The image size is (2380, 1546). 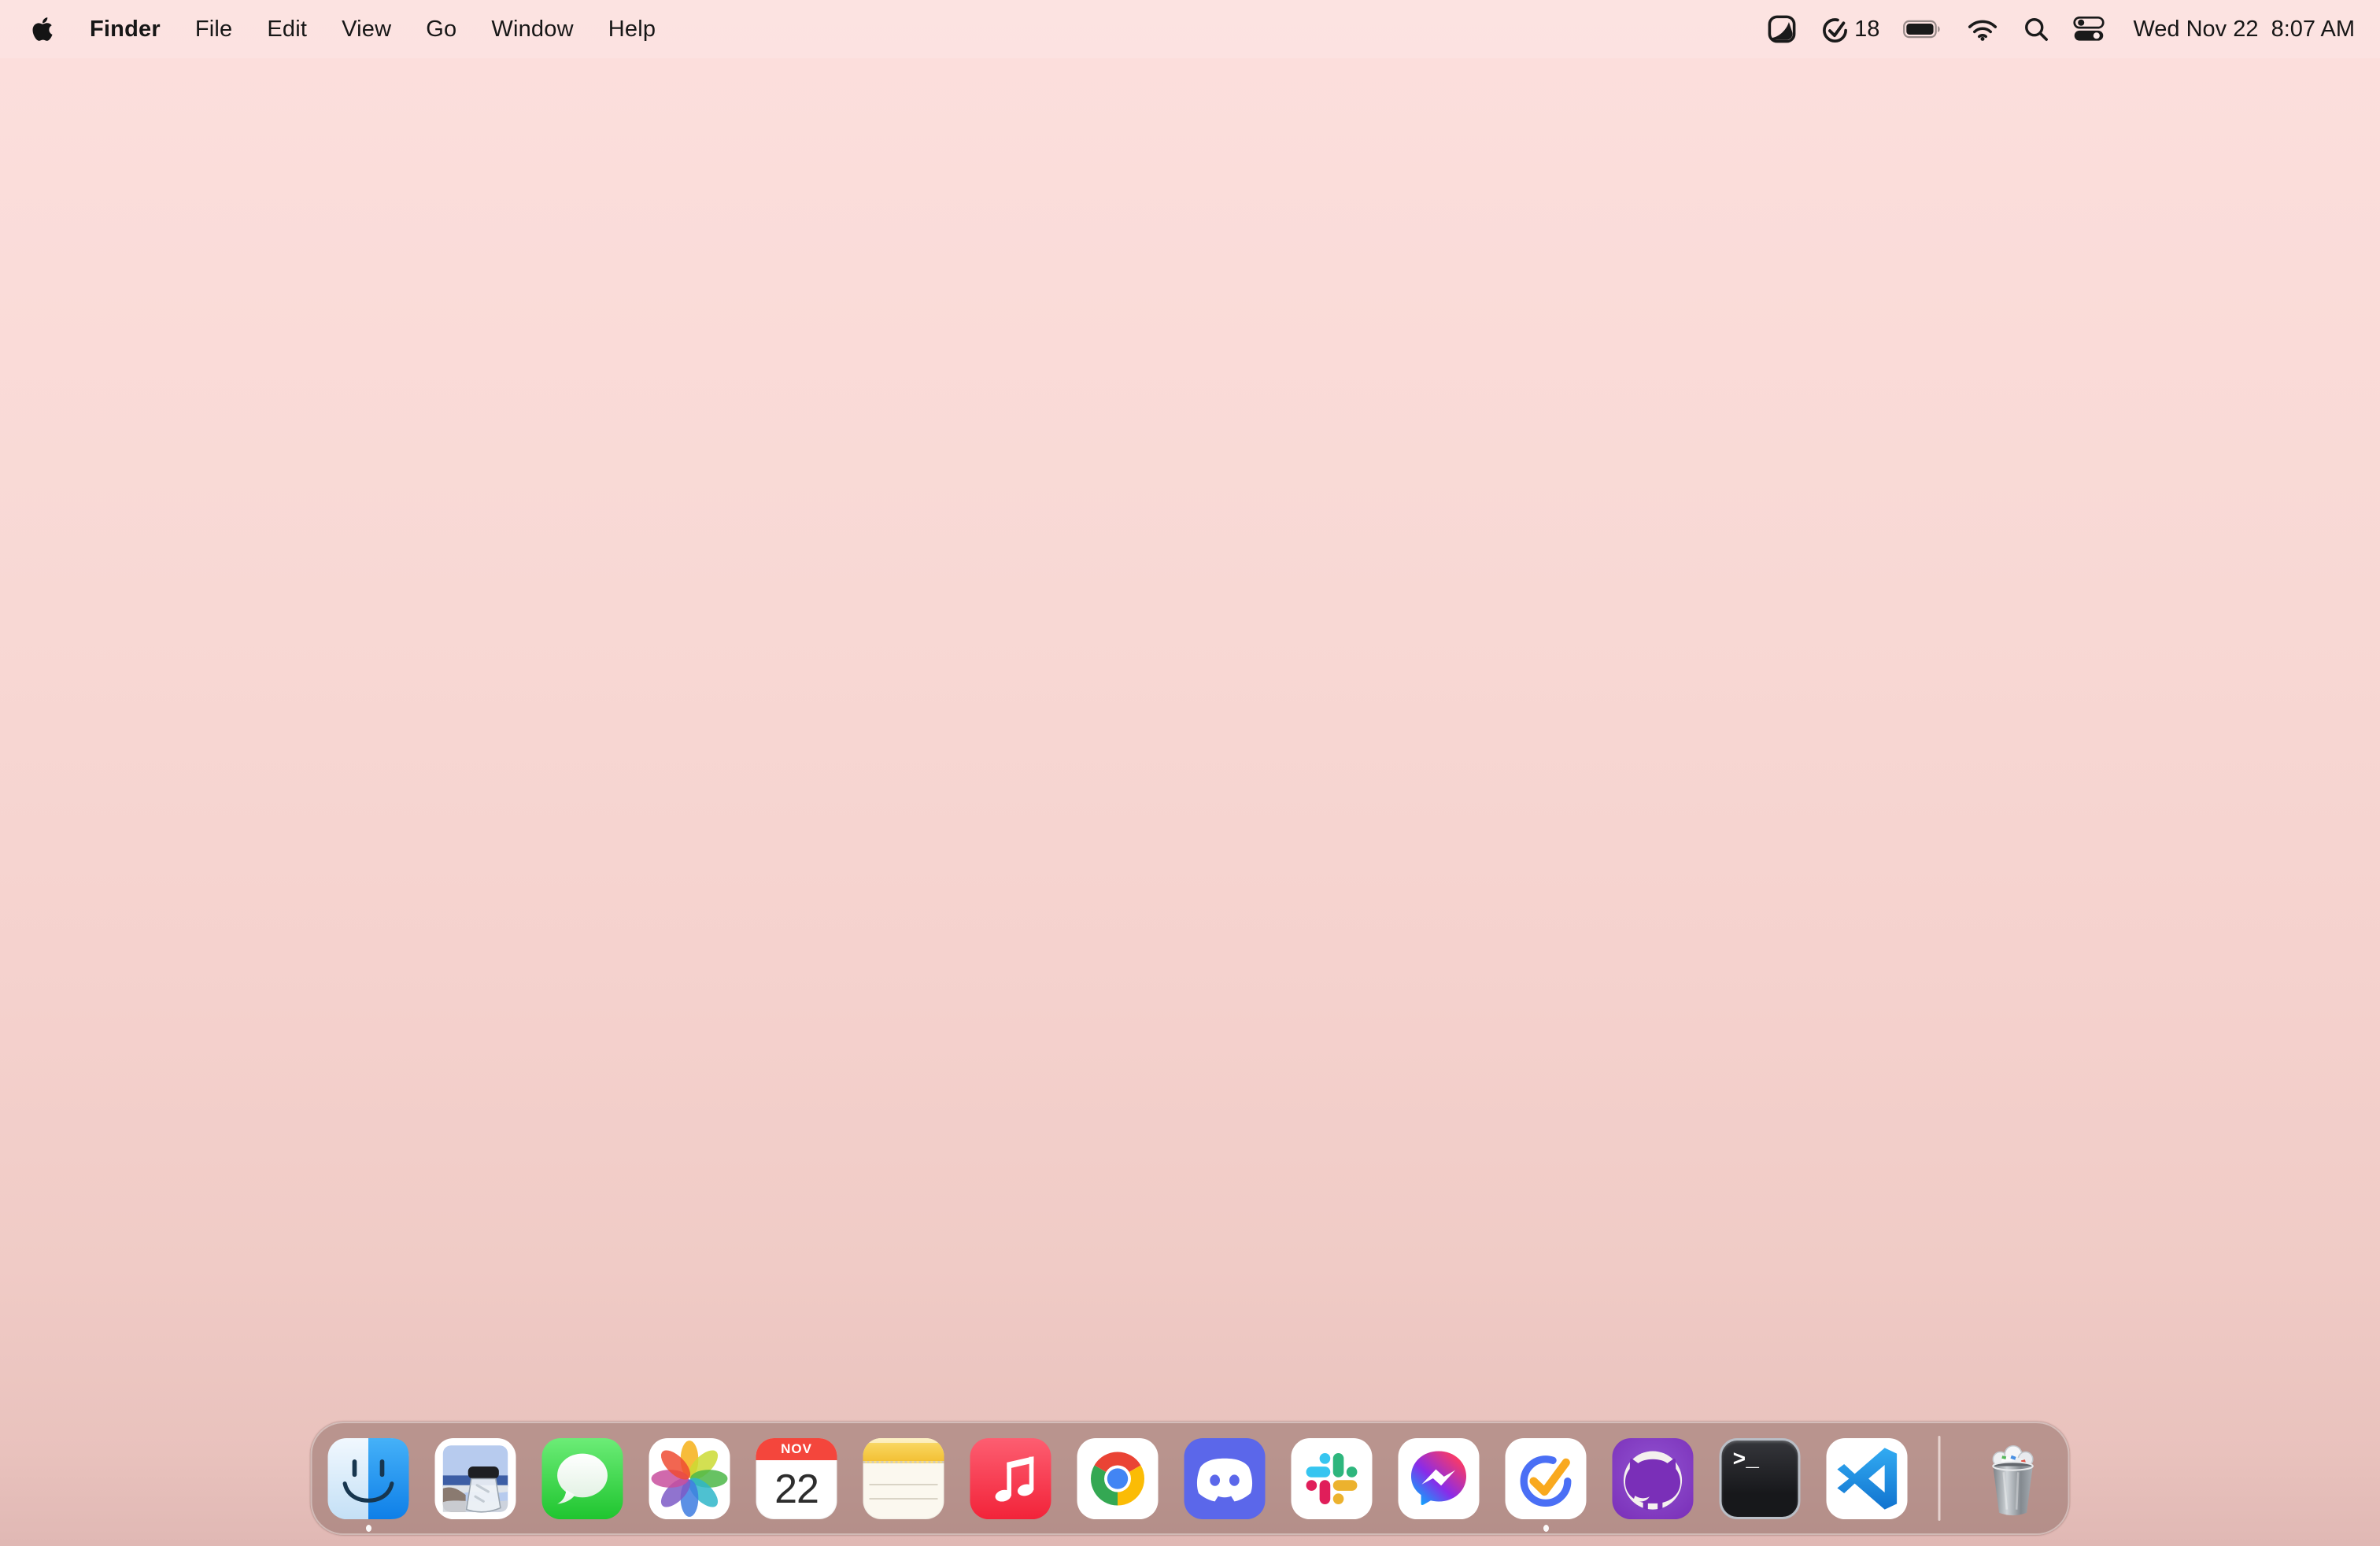 I want to click on menu-bar-clock: Wed Nov 22 8:07 AM, so click(x=2244, y=30).